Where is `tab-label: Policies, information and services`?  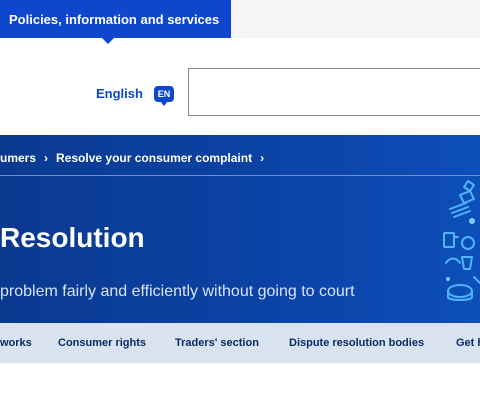
tab-label: Policies, information and services is located at coordinates (114, 19).